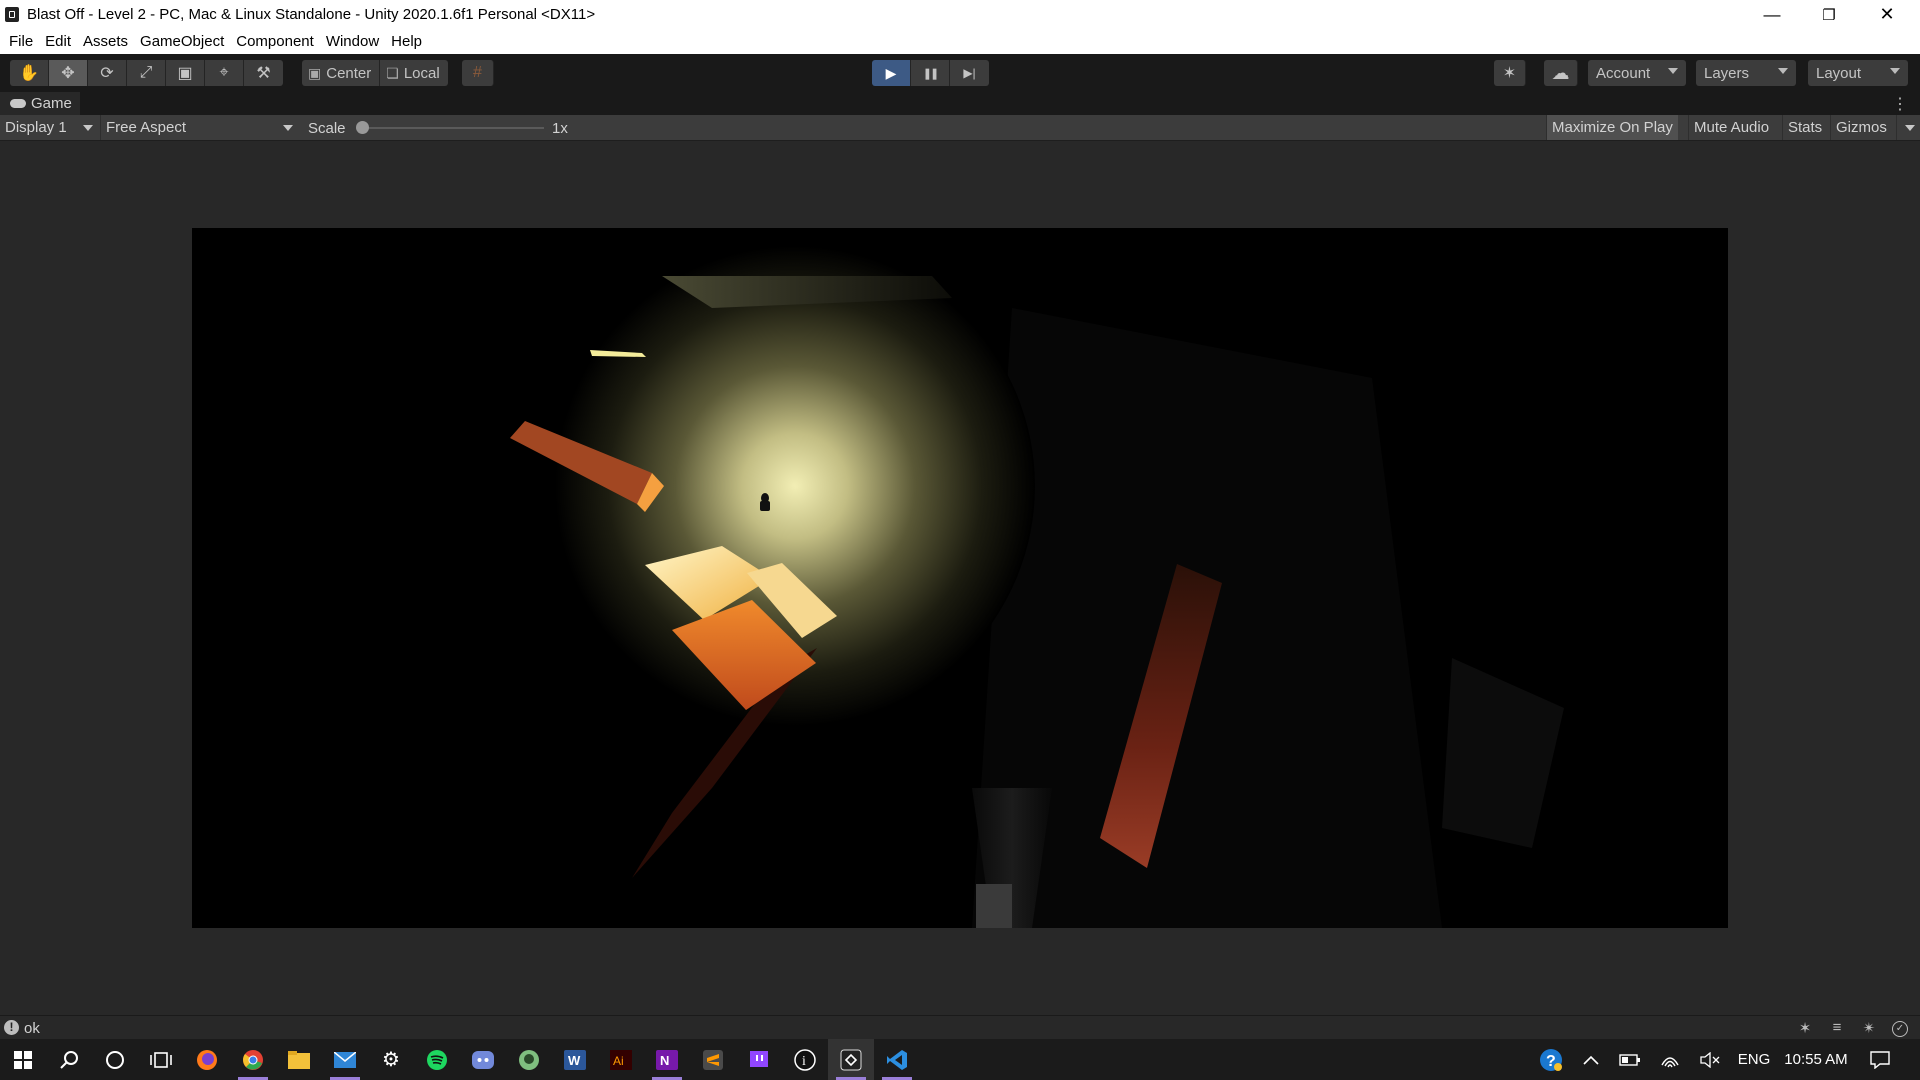 Image resolution: width=1920 pixels, height=1080 pixels. What do you see at coordinates (960, 1059) in the screenshot?
I see `windows-taskbar: ⚙ W Ai N i ? ENG 10:55 AM` at bounding box center [960, 1059].